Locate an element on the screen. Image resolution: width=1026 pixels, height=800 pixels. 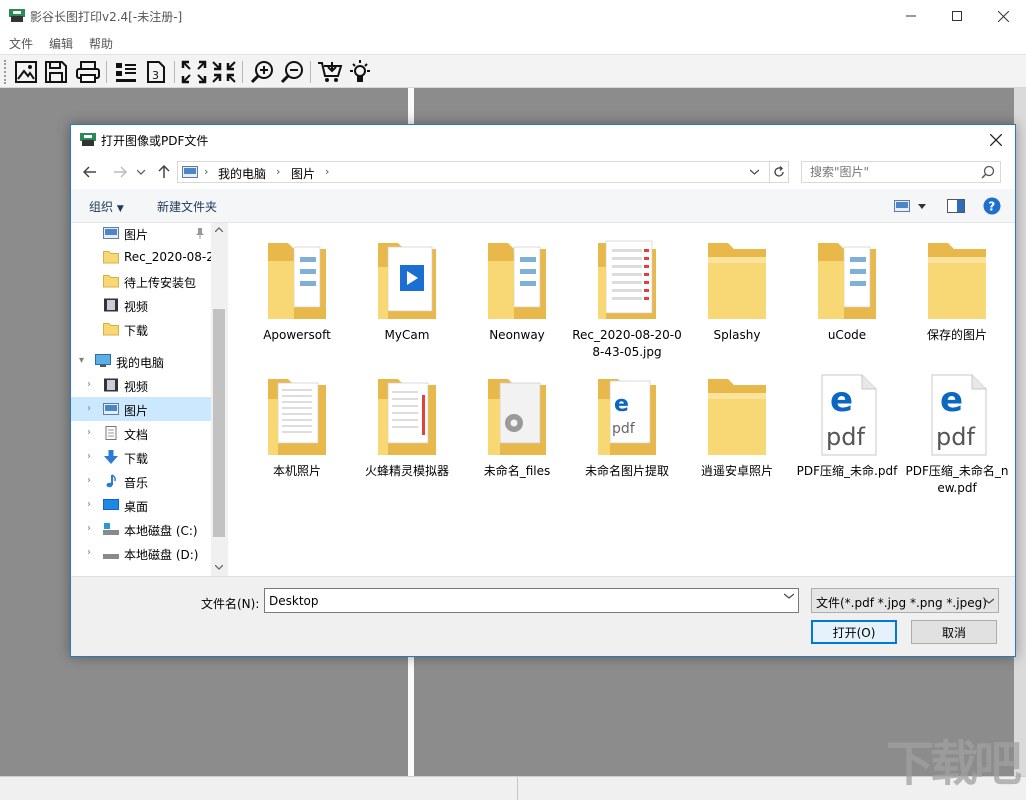
recent-locations-button is located at coordinates (141, 172).